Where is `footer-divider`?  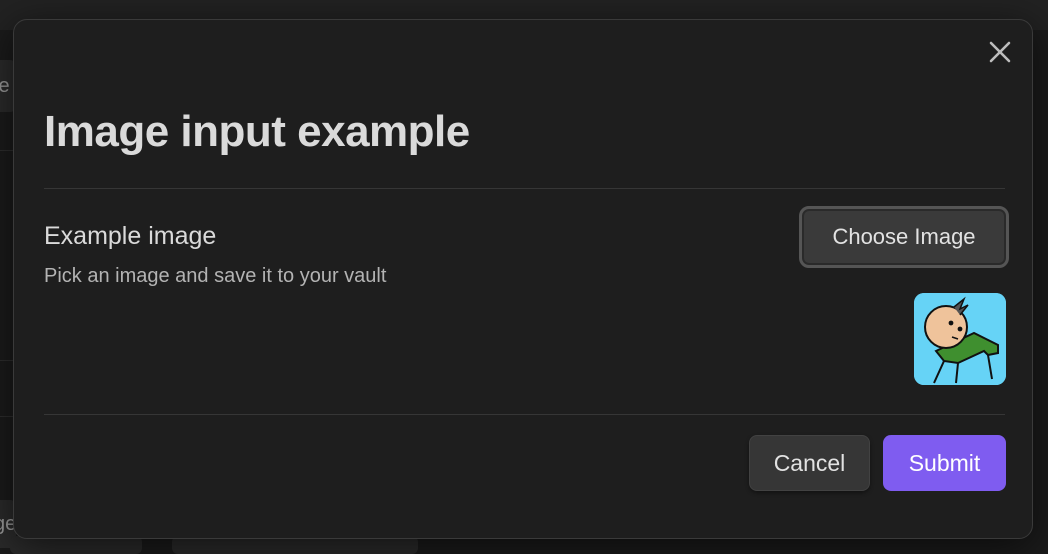
footer-divider is located at coordinates (524, 414).